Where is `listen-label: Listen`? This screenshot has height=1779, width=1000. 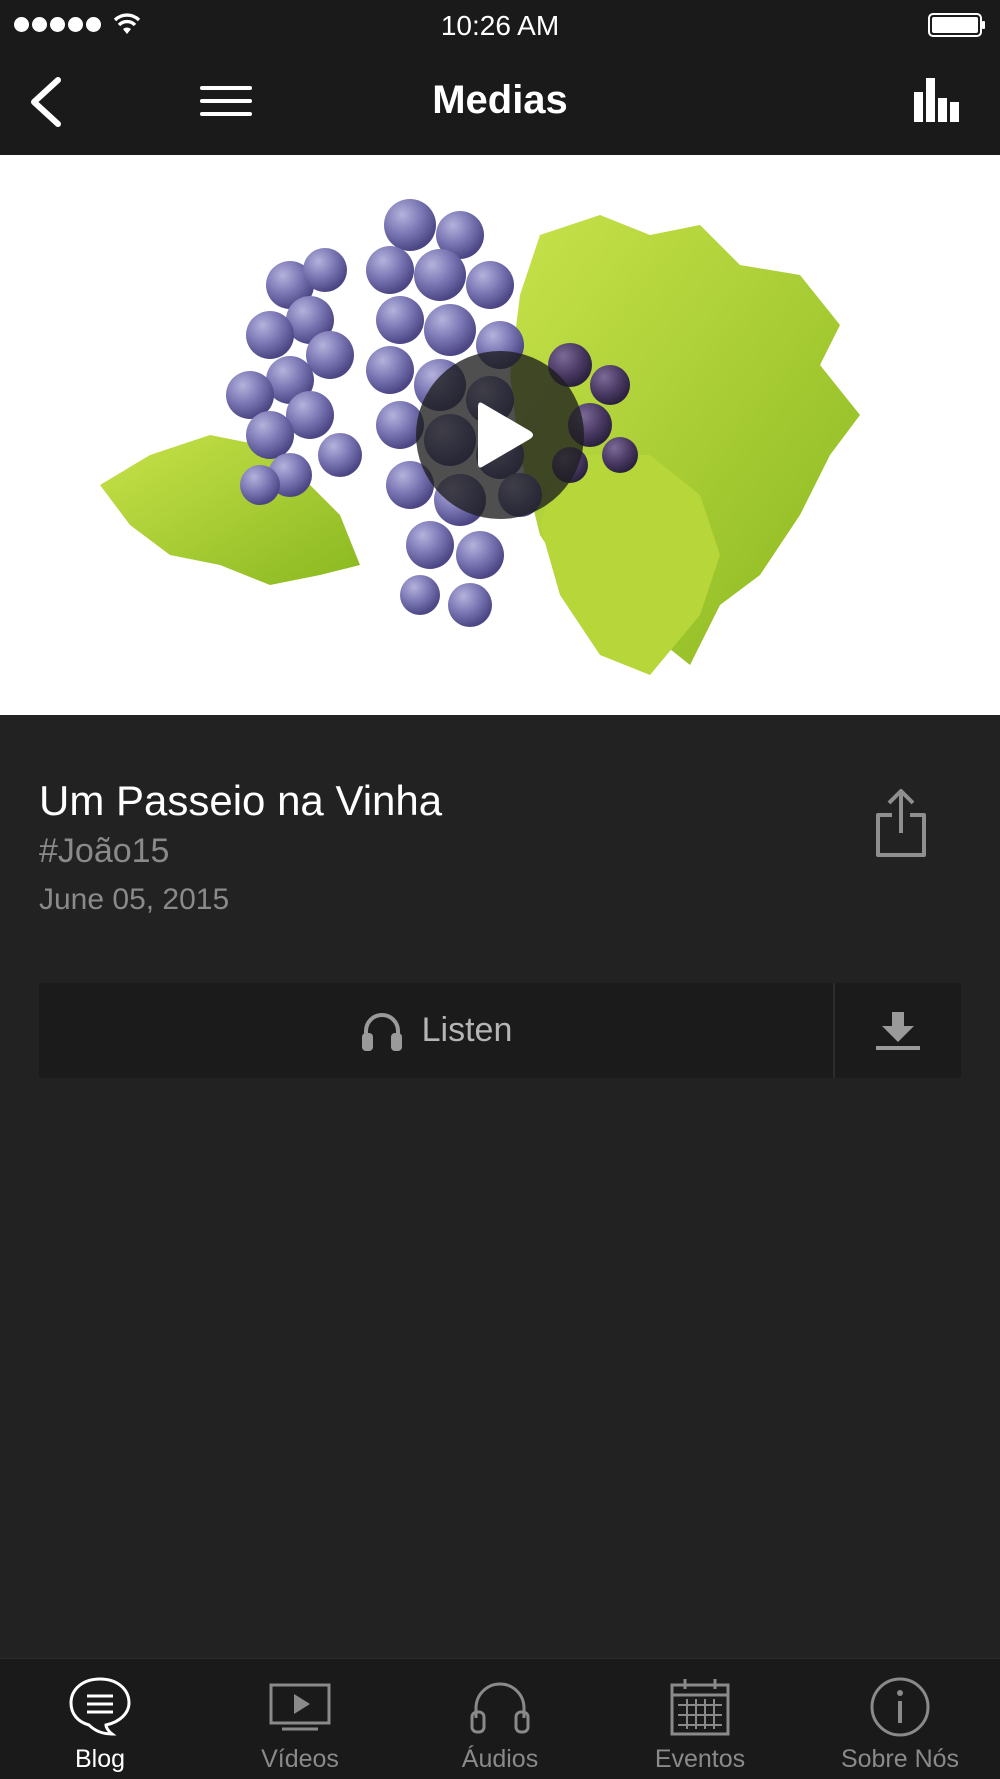 listen-label: Listen is located at coordinates (467, 1030).